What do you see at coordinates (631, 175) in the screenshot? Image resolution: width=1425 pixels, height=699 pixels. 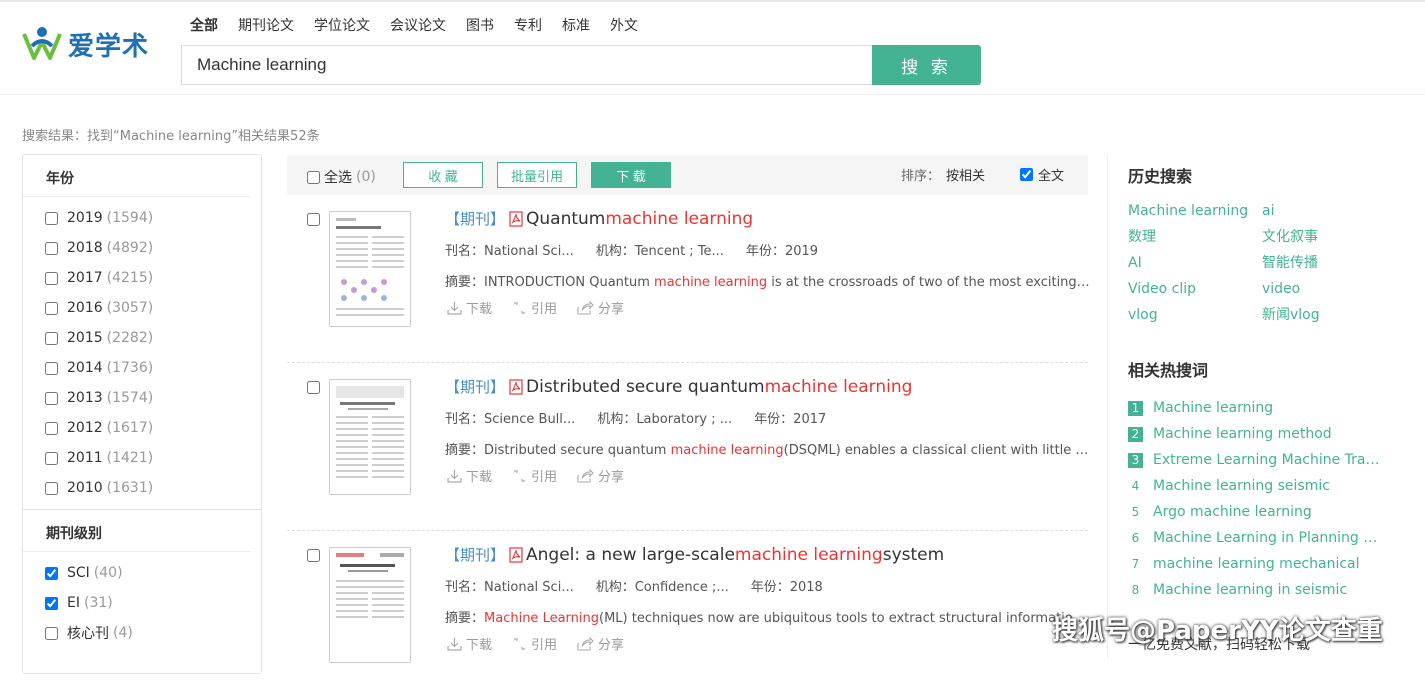 I see `download-button: 下 载` at bounding box center [631, 175].